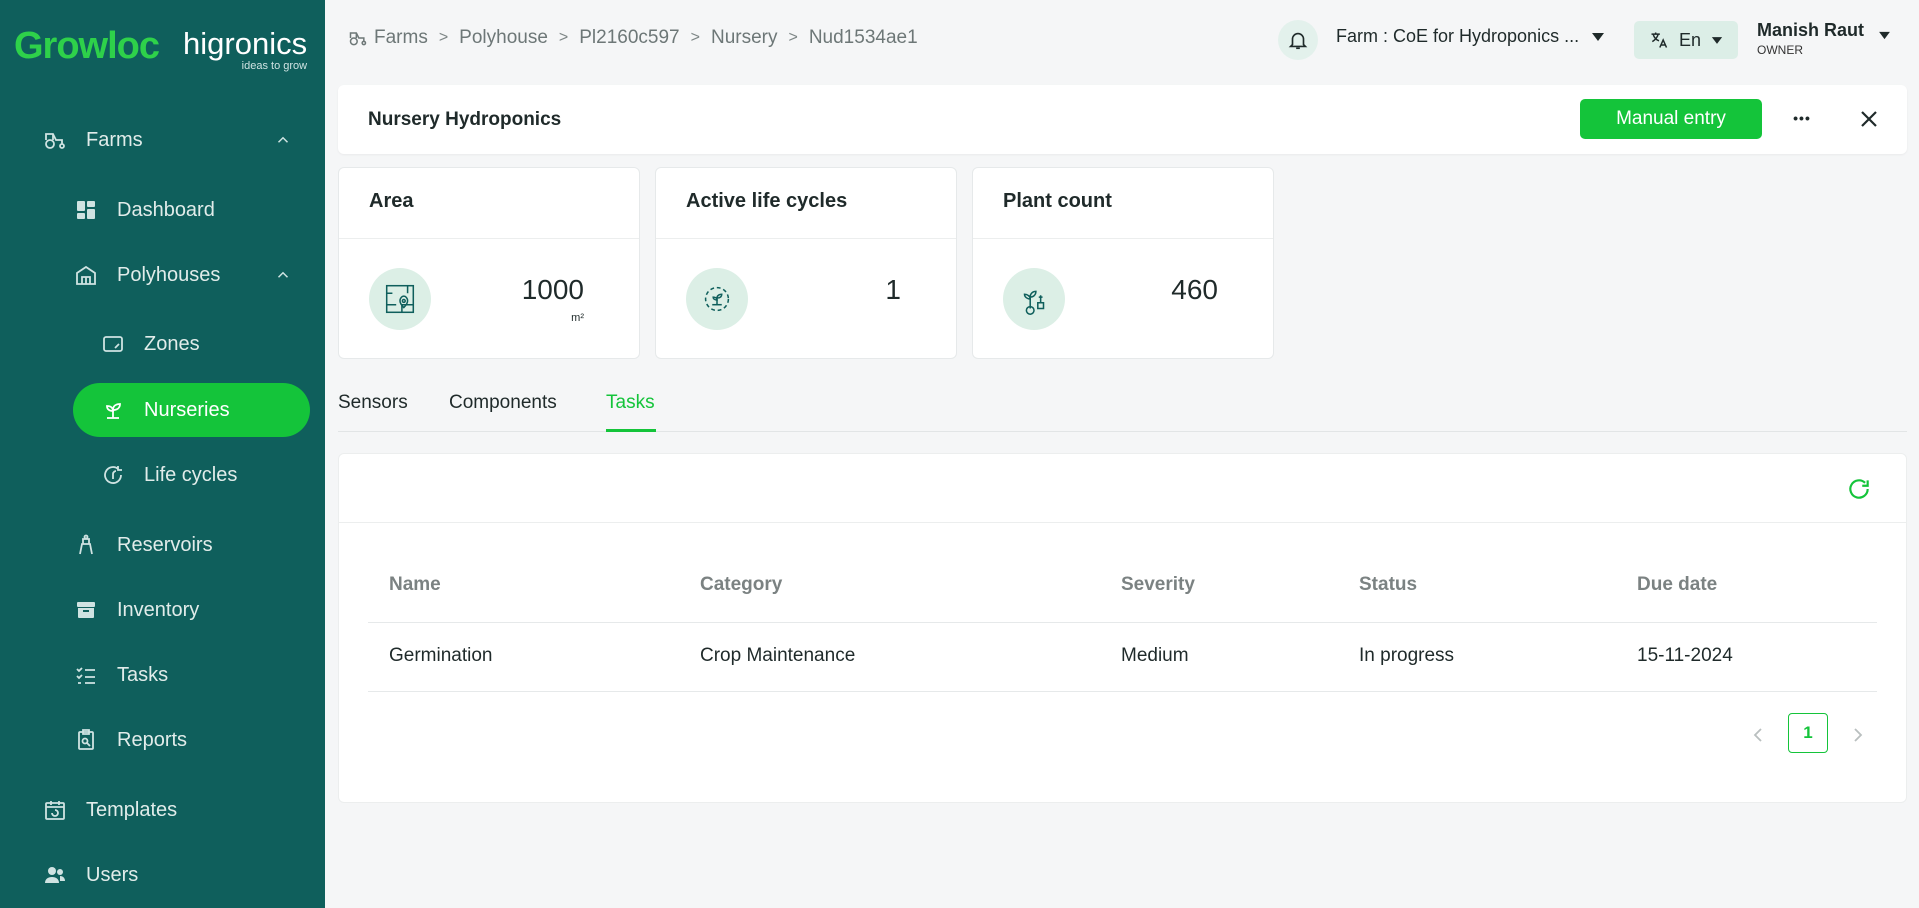 The width and height of the screenshot is (1919, 908). Describe the element at coordinates (1659, 40) in the screenshot. I see `translate-icon` at that location.